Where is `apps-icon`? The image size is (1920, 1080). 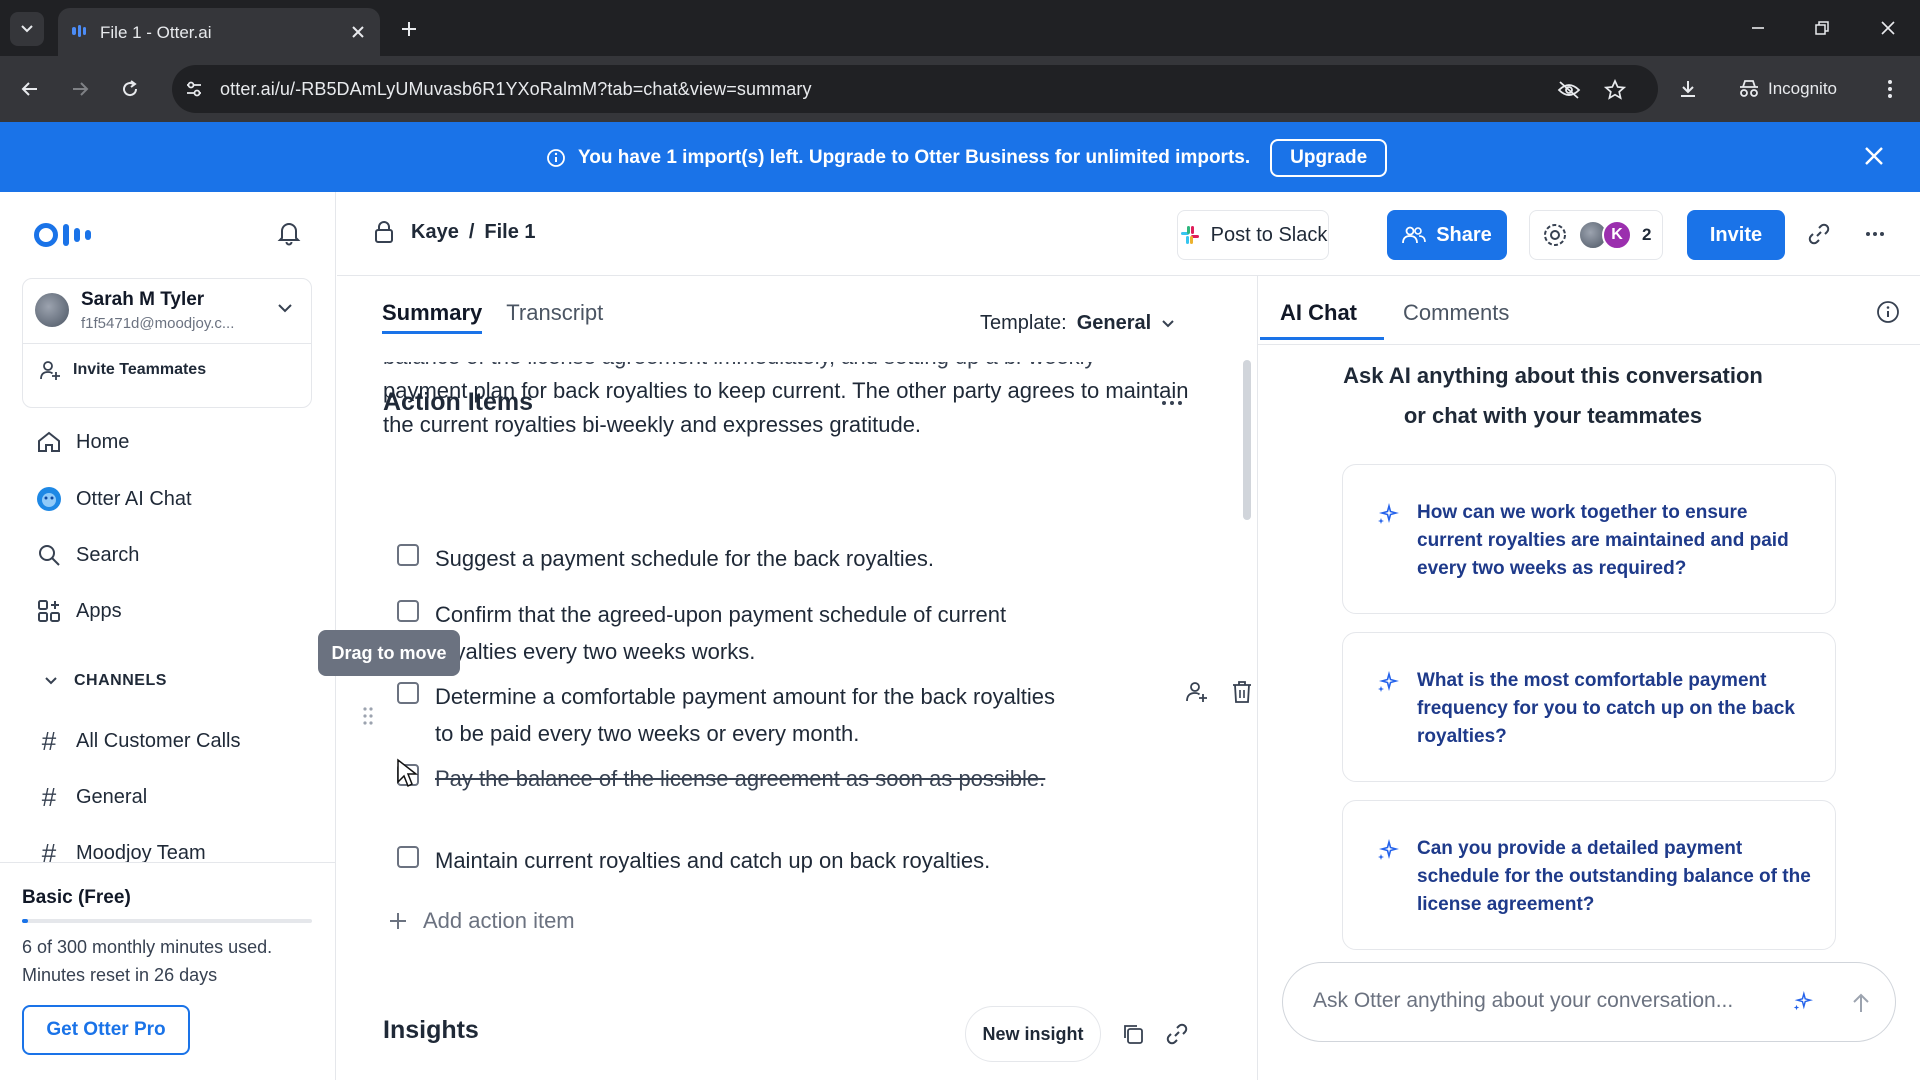
apps-icon is located at coordinates (49, 611).